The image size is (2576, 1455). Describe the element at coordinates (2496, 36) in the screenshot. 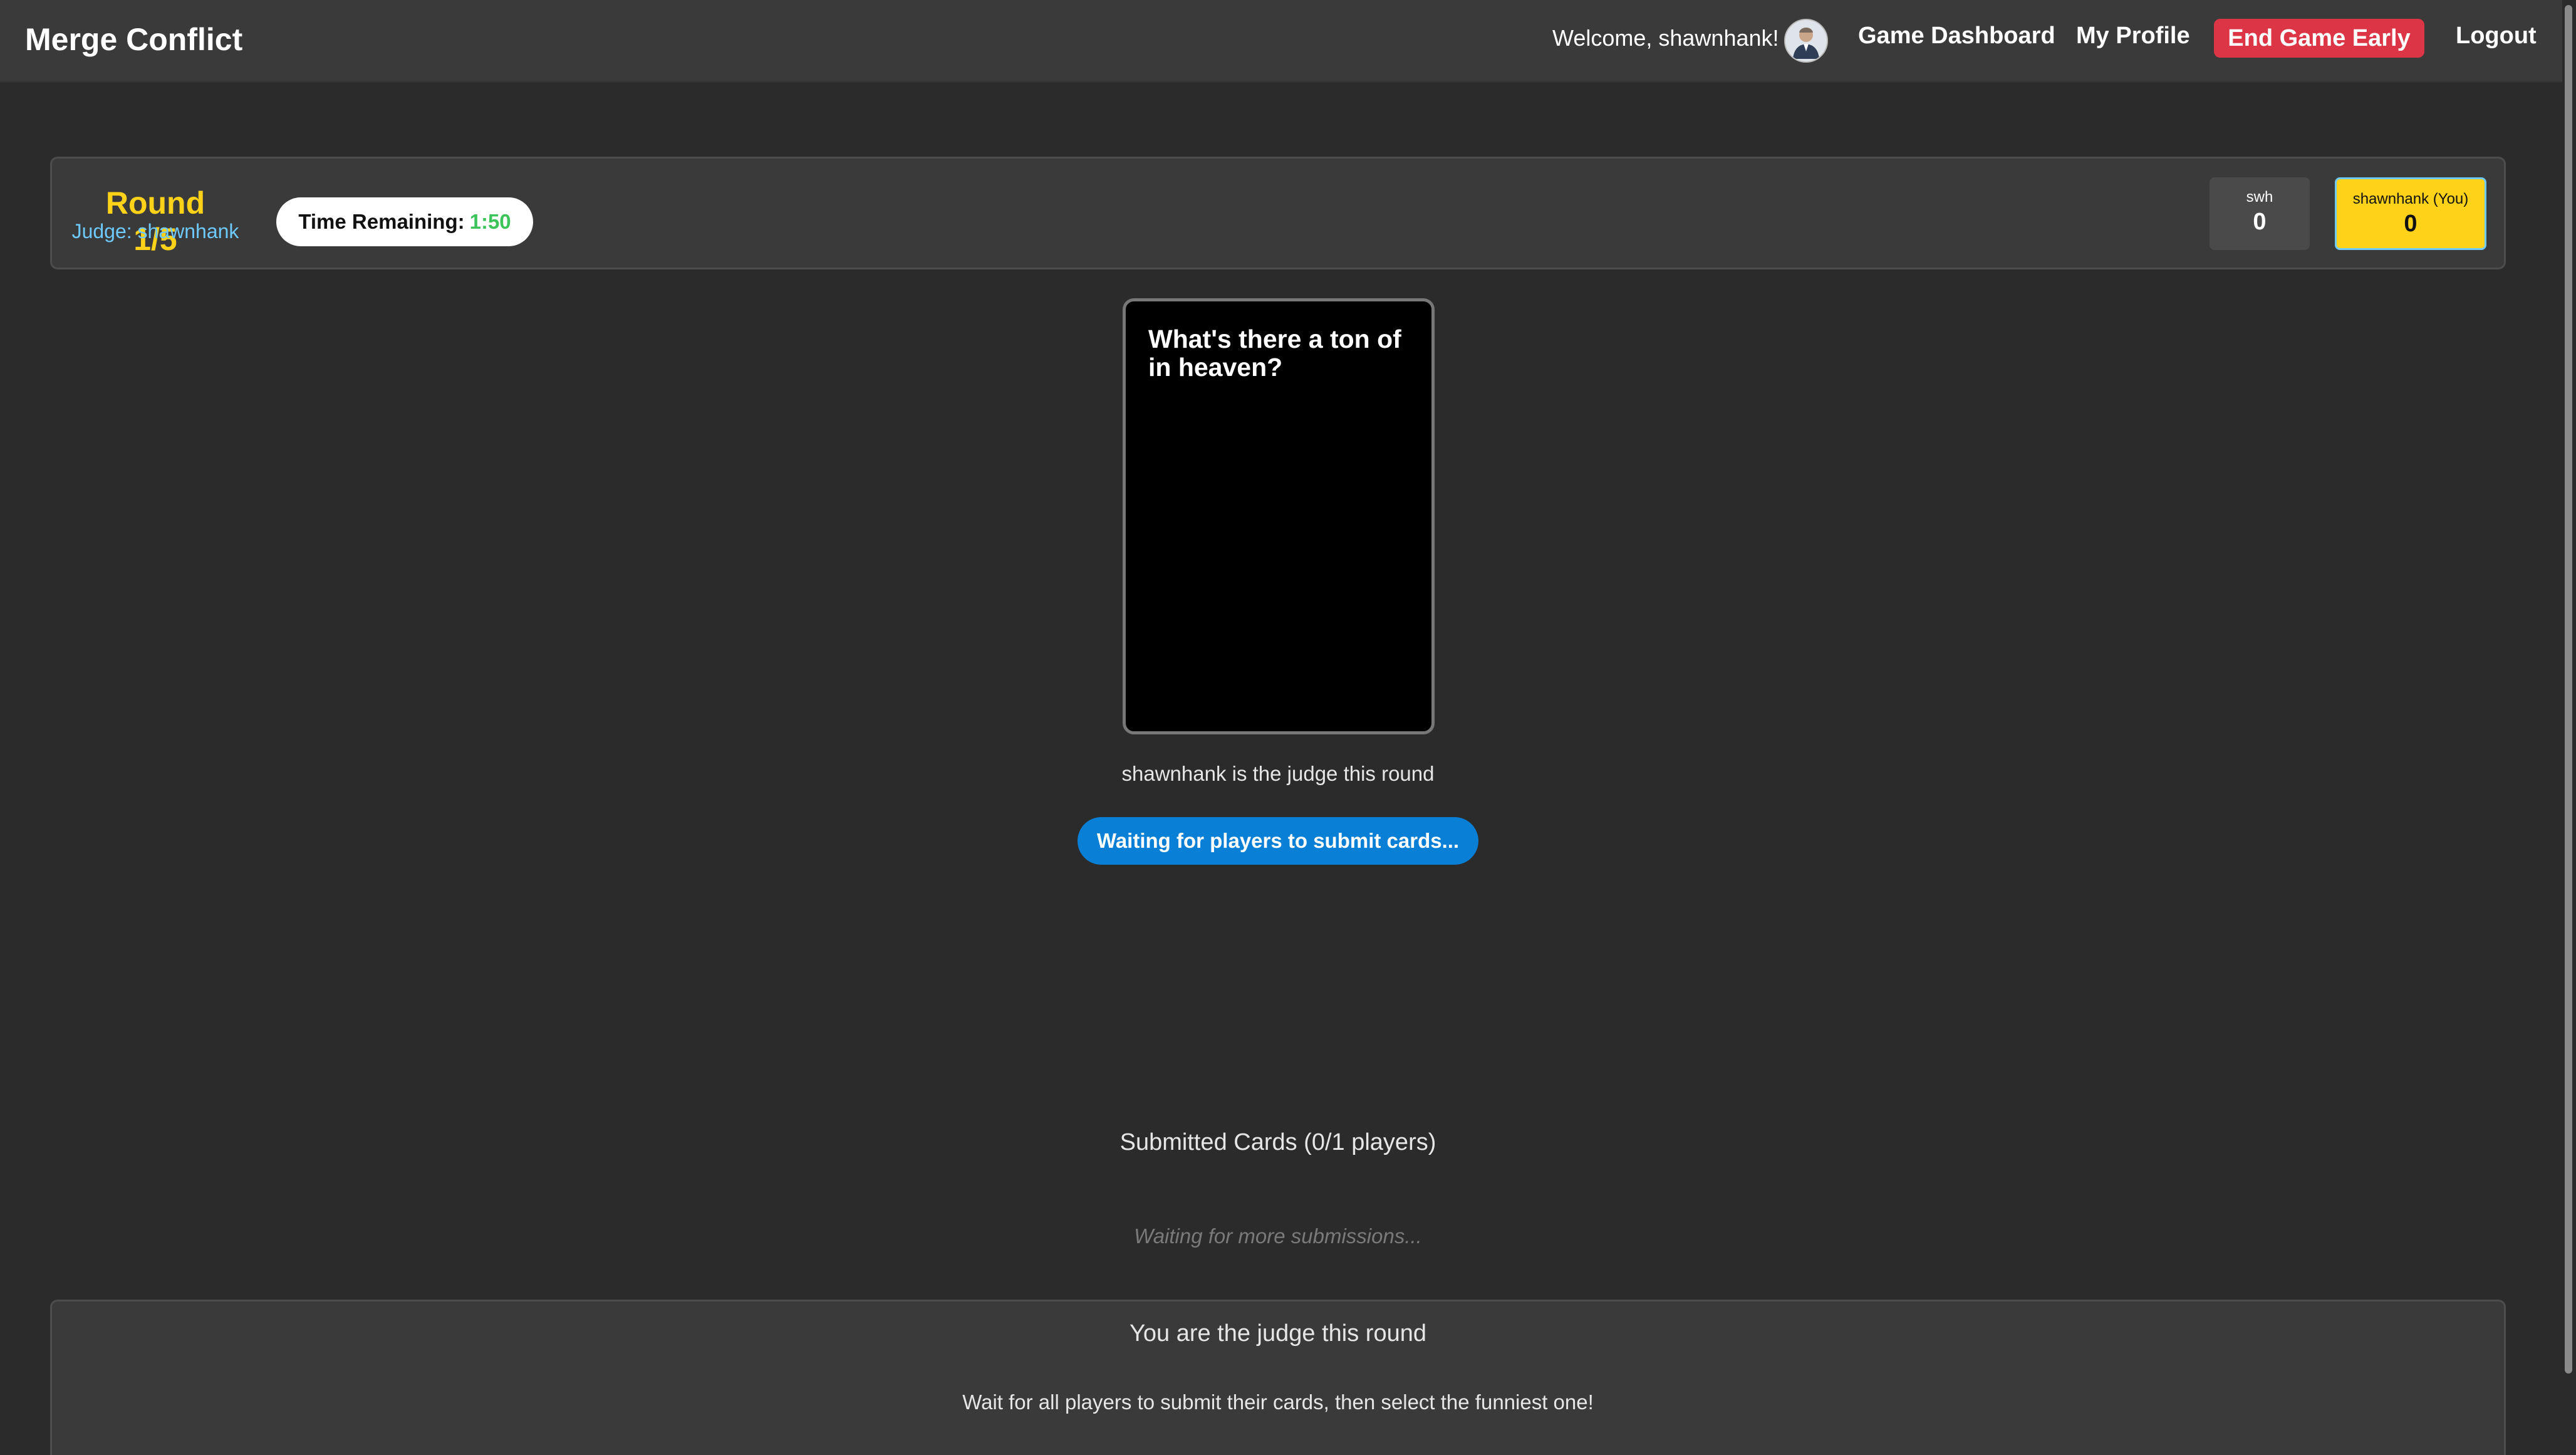

I see `logout-link: Logout` at that location.